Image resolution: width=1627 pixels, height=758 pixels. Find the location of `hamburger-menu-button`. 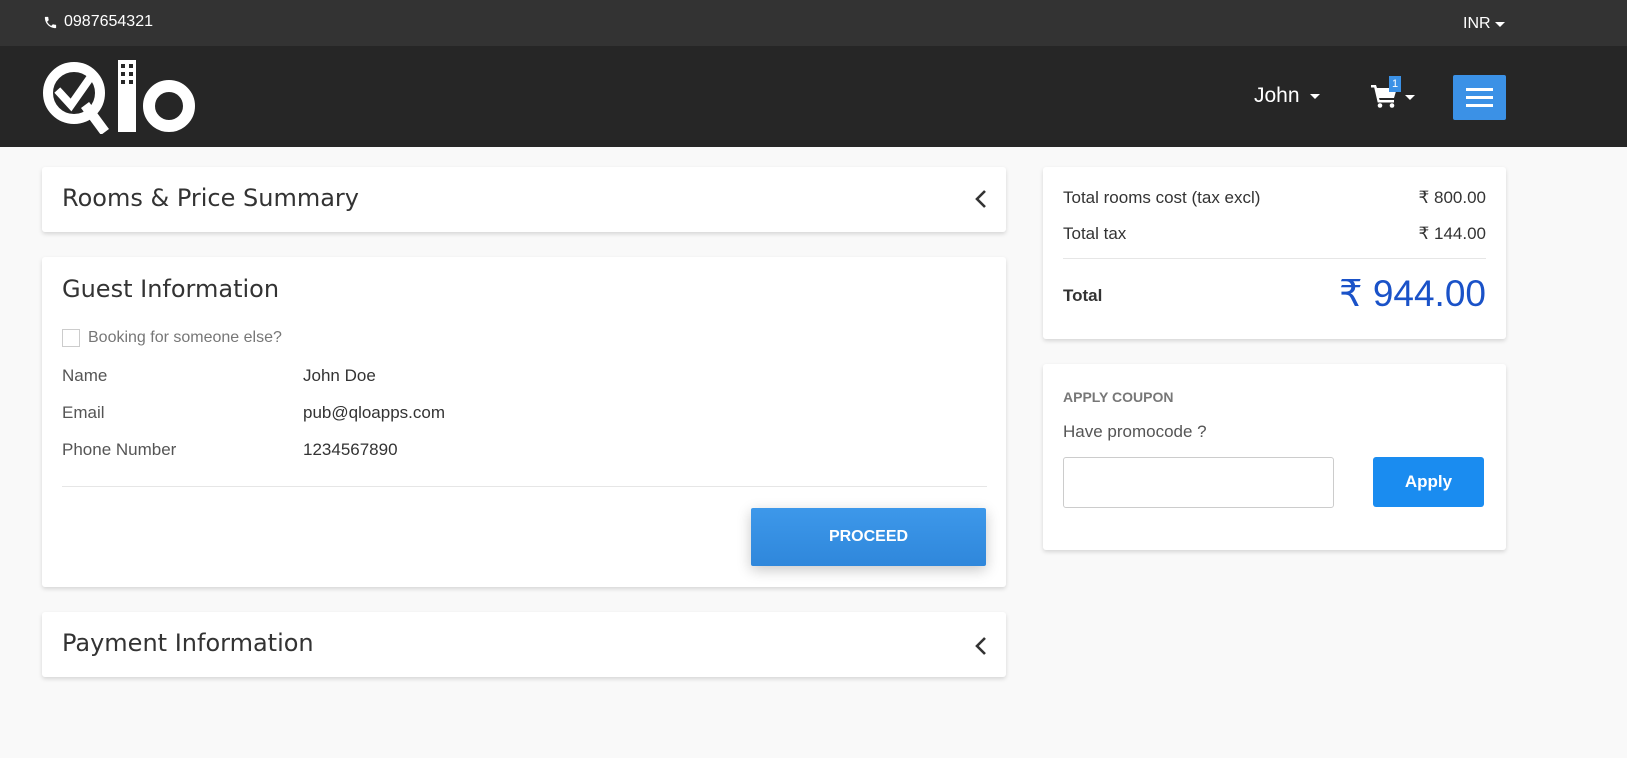

hamburger-menu-button is located at coordinates (1479, 97).